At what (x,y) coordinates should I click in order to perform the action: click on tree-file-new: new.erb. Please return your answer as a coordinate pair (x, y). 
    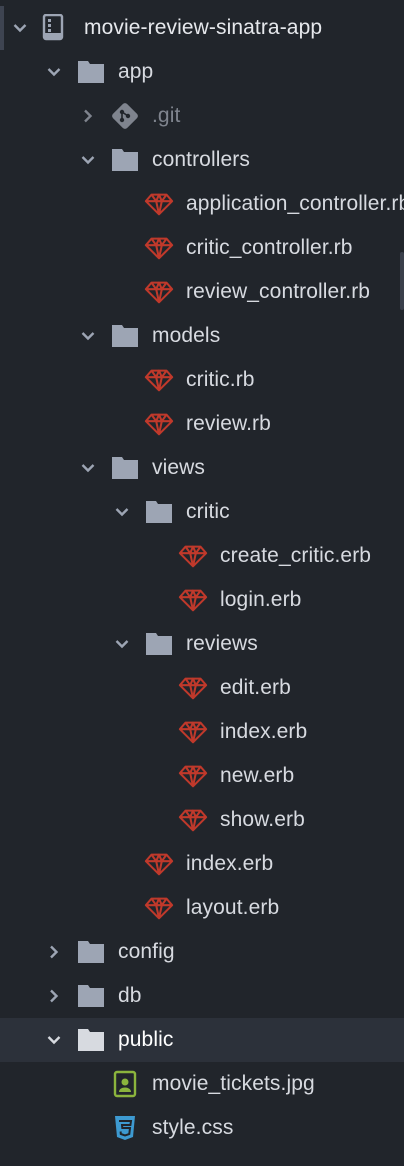
    Looking at the image, I should click on (202, 776).